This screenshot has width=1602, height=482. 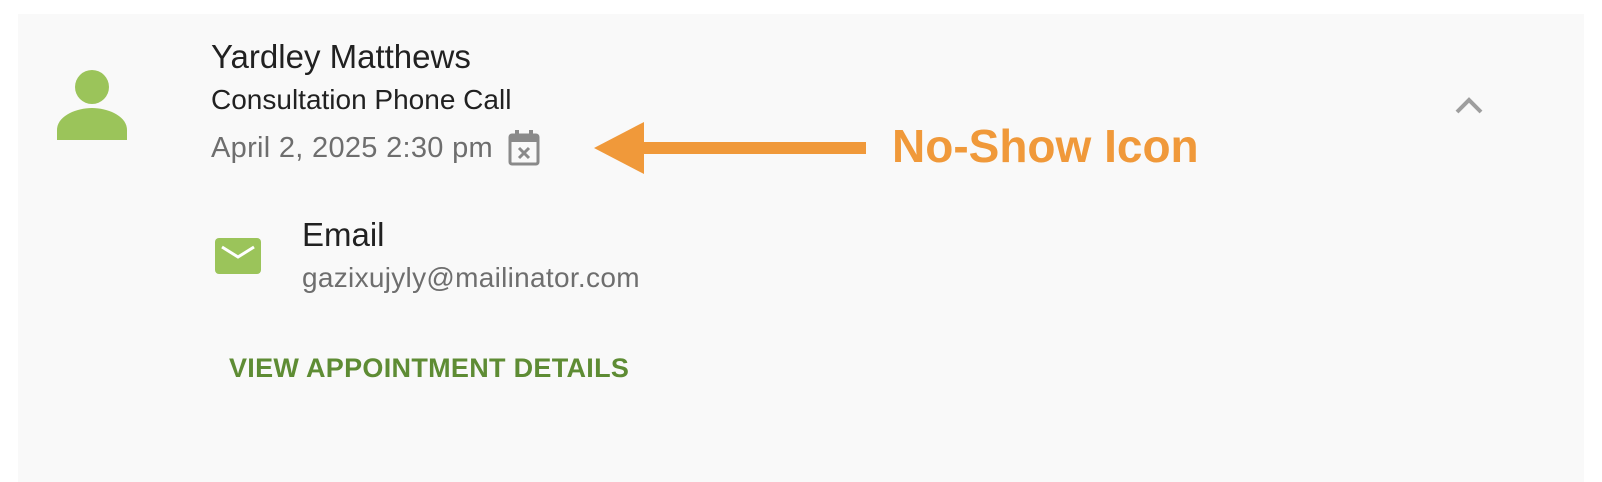 I want to click on annotation-label: No-Show Icon, so click(x=1045, y=146).